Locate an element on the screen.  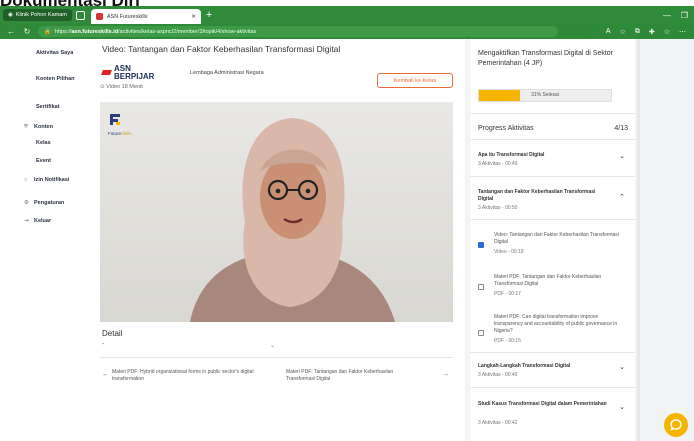
sidebar-item-konten: ⛨ Konten is located at coordinates (38, 127).